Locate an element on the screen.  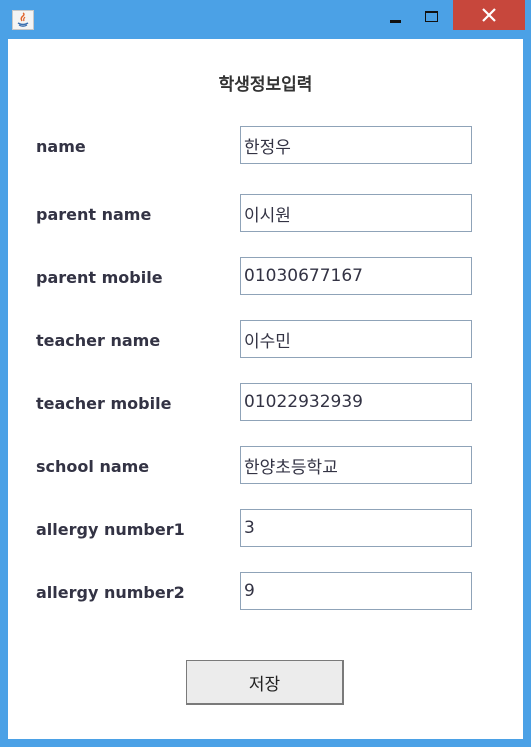
save-button: 저장 is located at coordinates (265, 682).